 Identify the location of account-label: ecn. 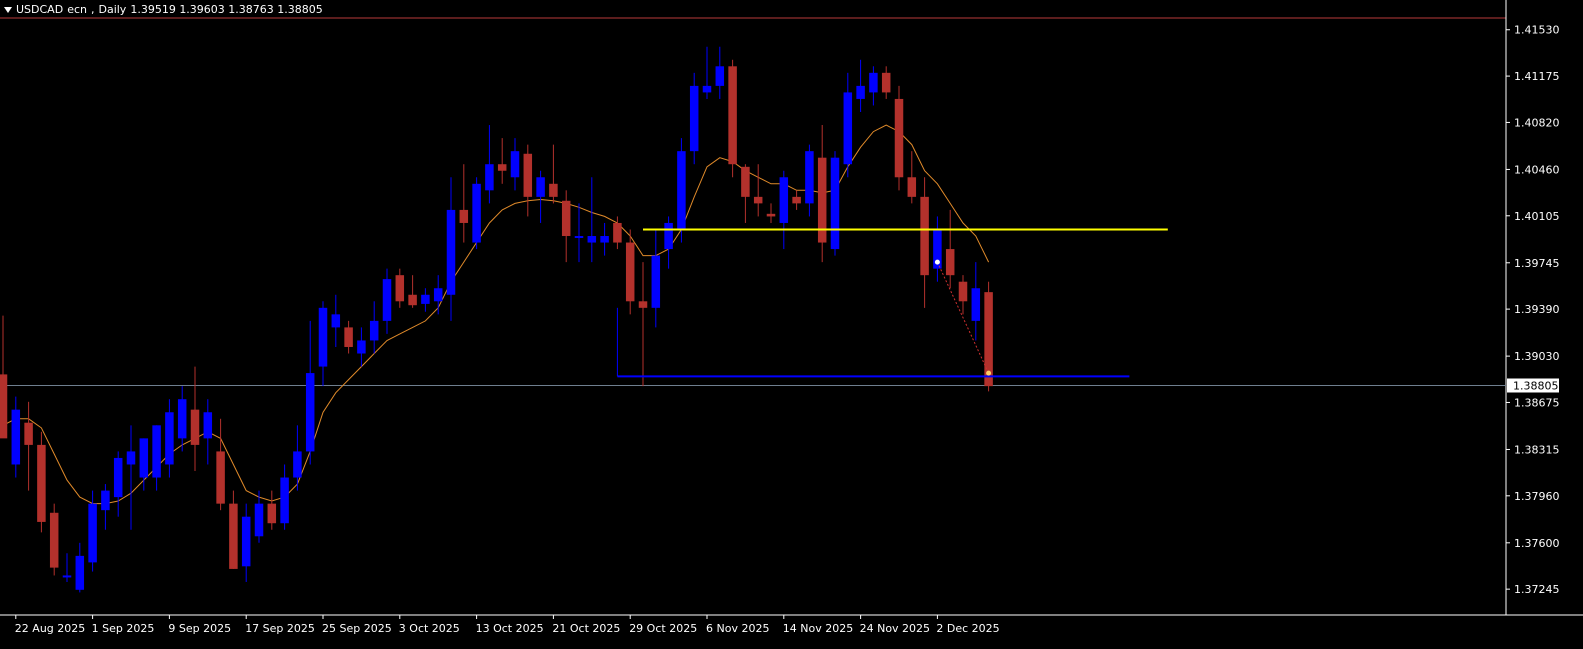
(77, 9).